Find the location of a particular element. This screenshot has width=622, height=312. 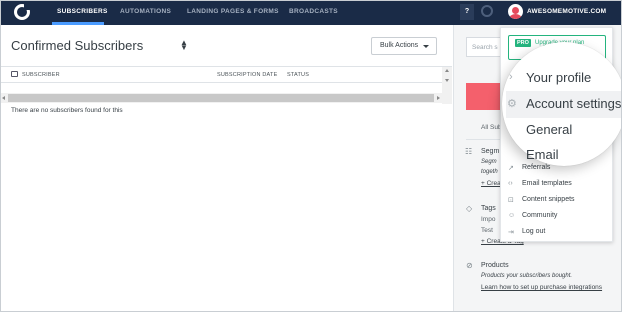

menu-item-account-settings: Account settings is located at coordinates (573, 103).